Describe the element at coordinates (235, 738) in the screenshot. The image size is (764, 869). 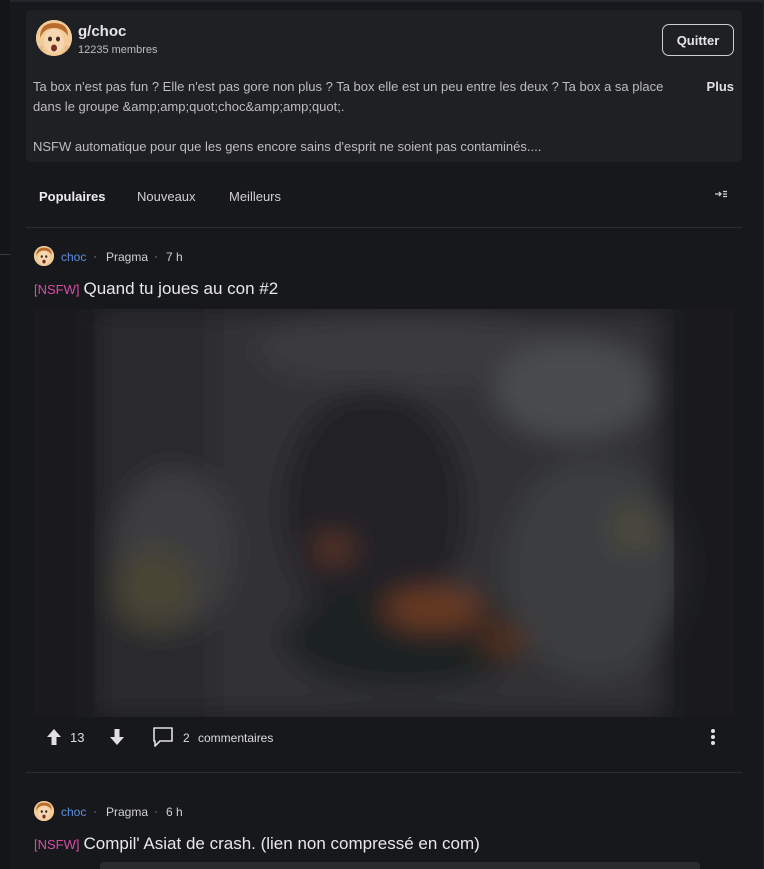
I see `comment-label: commentaires` at that location.